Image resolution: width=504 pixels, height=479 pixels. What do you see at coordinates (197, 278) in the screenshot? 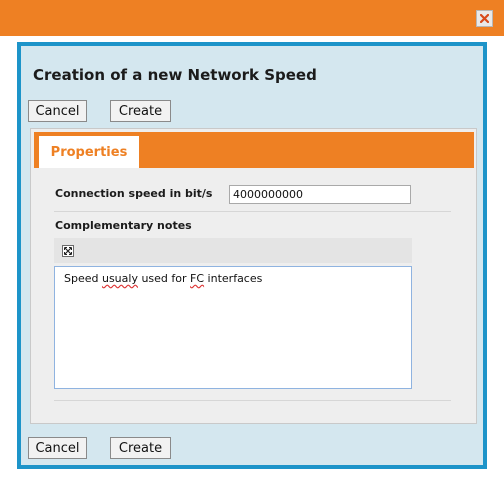
I see `misspelled-word: FC` at bounding box center [197, 278].